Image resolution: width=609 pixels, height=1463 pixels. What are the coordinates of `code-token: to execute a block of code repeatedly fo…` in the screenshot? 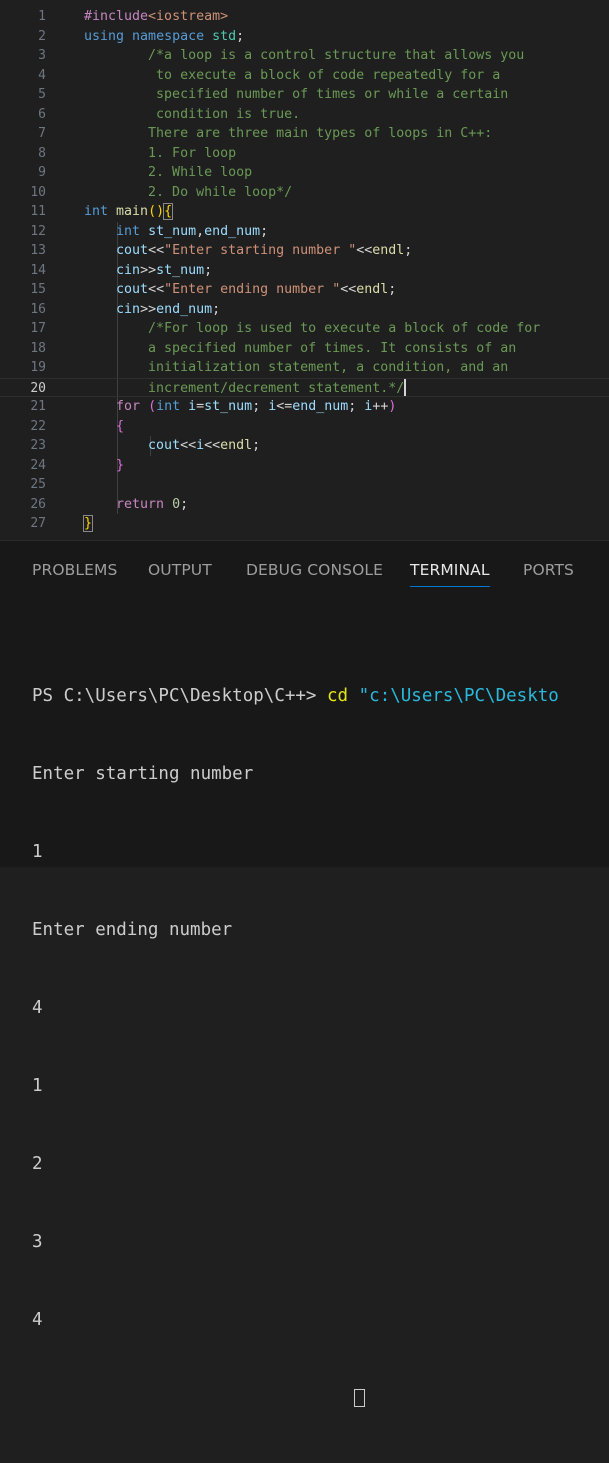 It's located at (292, 75).